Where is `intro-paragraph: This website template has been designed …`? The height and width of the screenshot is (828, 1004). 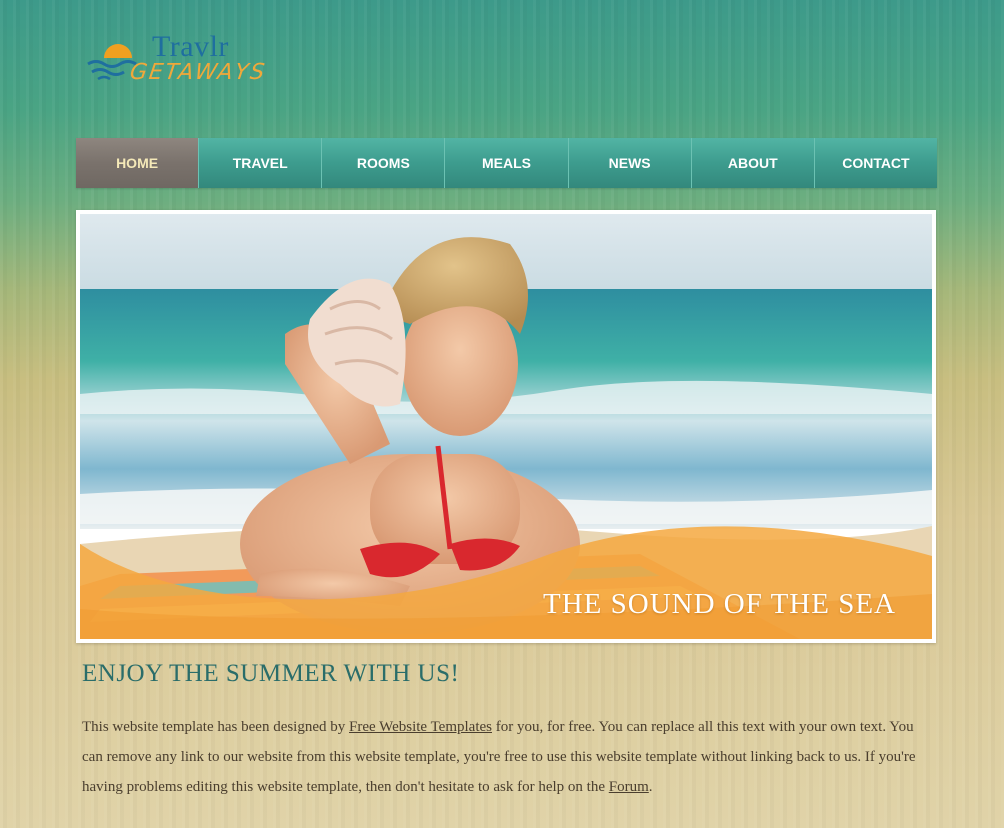
intro-paragraph: This website template has been designed … is located at coordinates (502, 757).